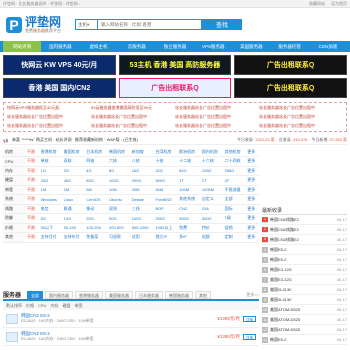 This screenshot has height=350, width=350. Describe the element at coordinates (98, 46) in the screenshot. I see `nav-item: 虚拟主机` at that location.